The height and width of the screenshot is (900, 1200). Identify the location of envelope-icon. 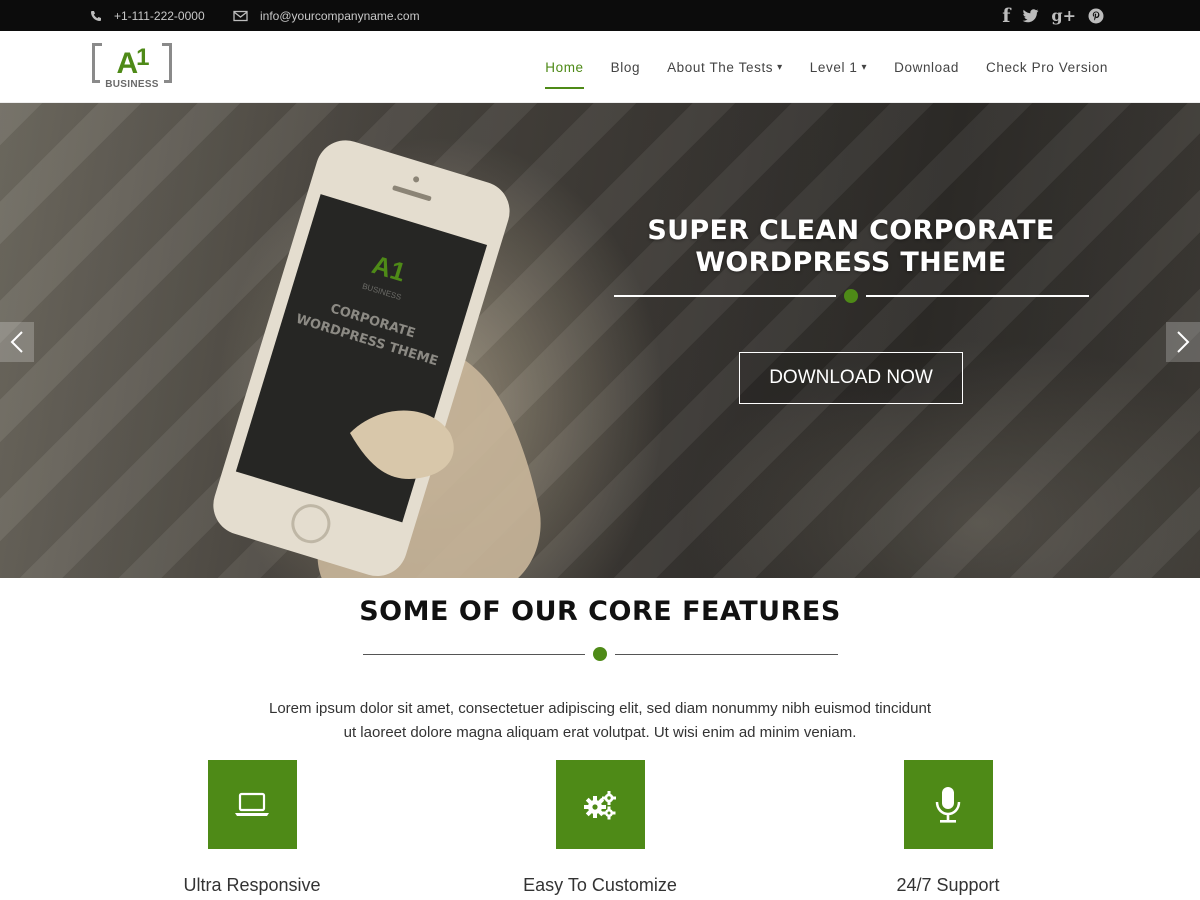
(240, 15).